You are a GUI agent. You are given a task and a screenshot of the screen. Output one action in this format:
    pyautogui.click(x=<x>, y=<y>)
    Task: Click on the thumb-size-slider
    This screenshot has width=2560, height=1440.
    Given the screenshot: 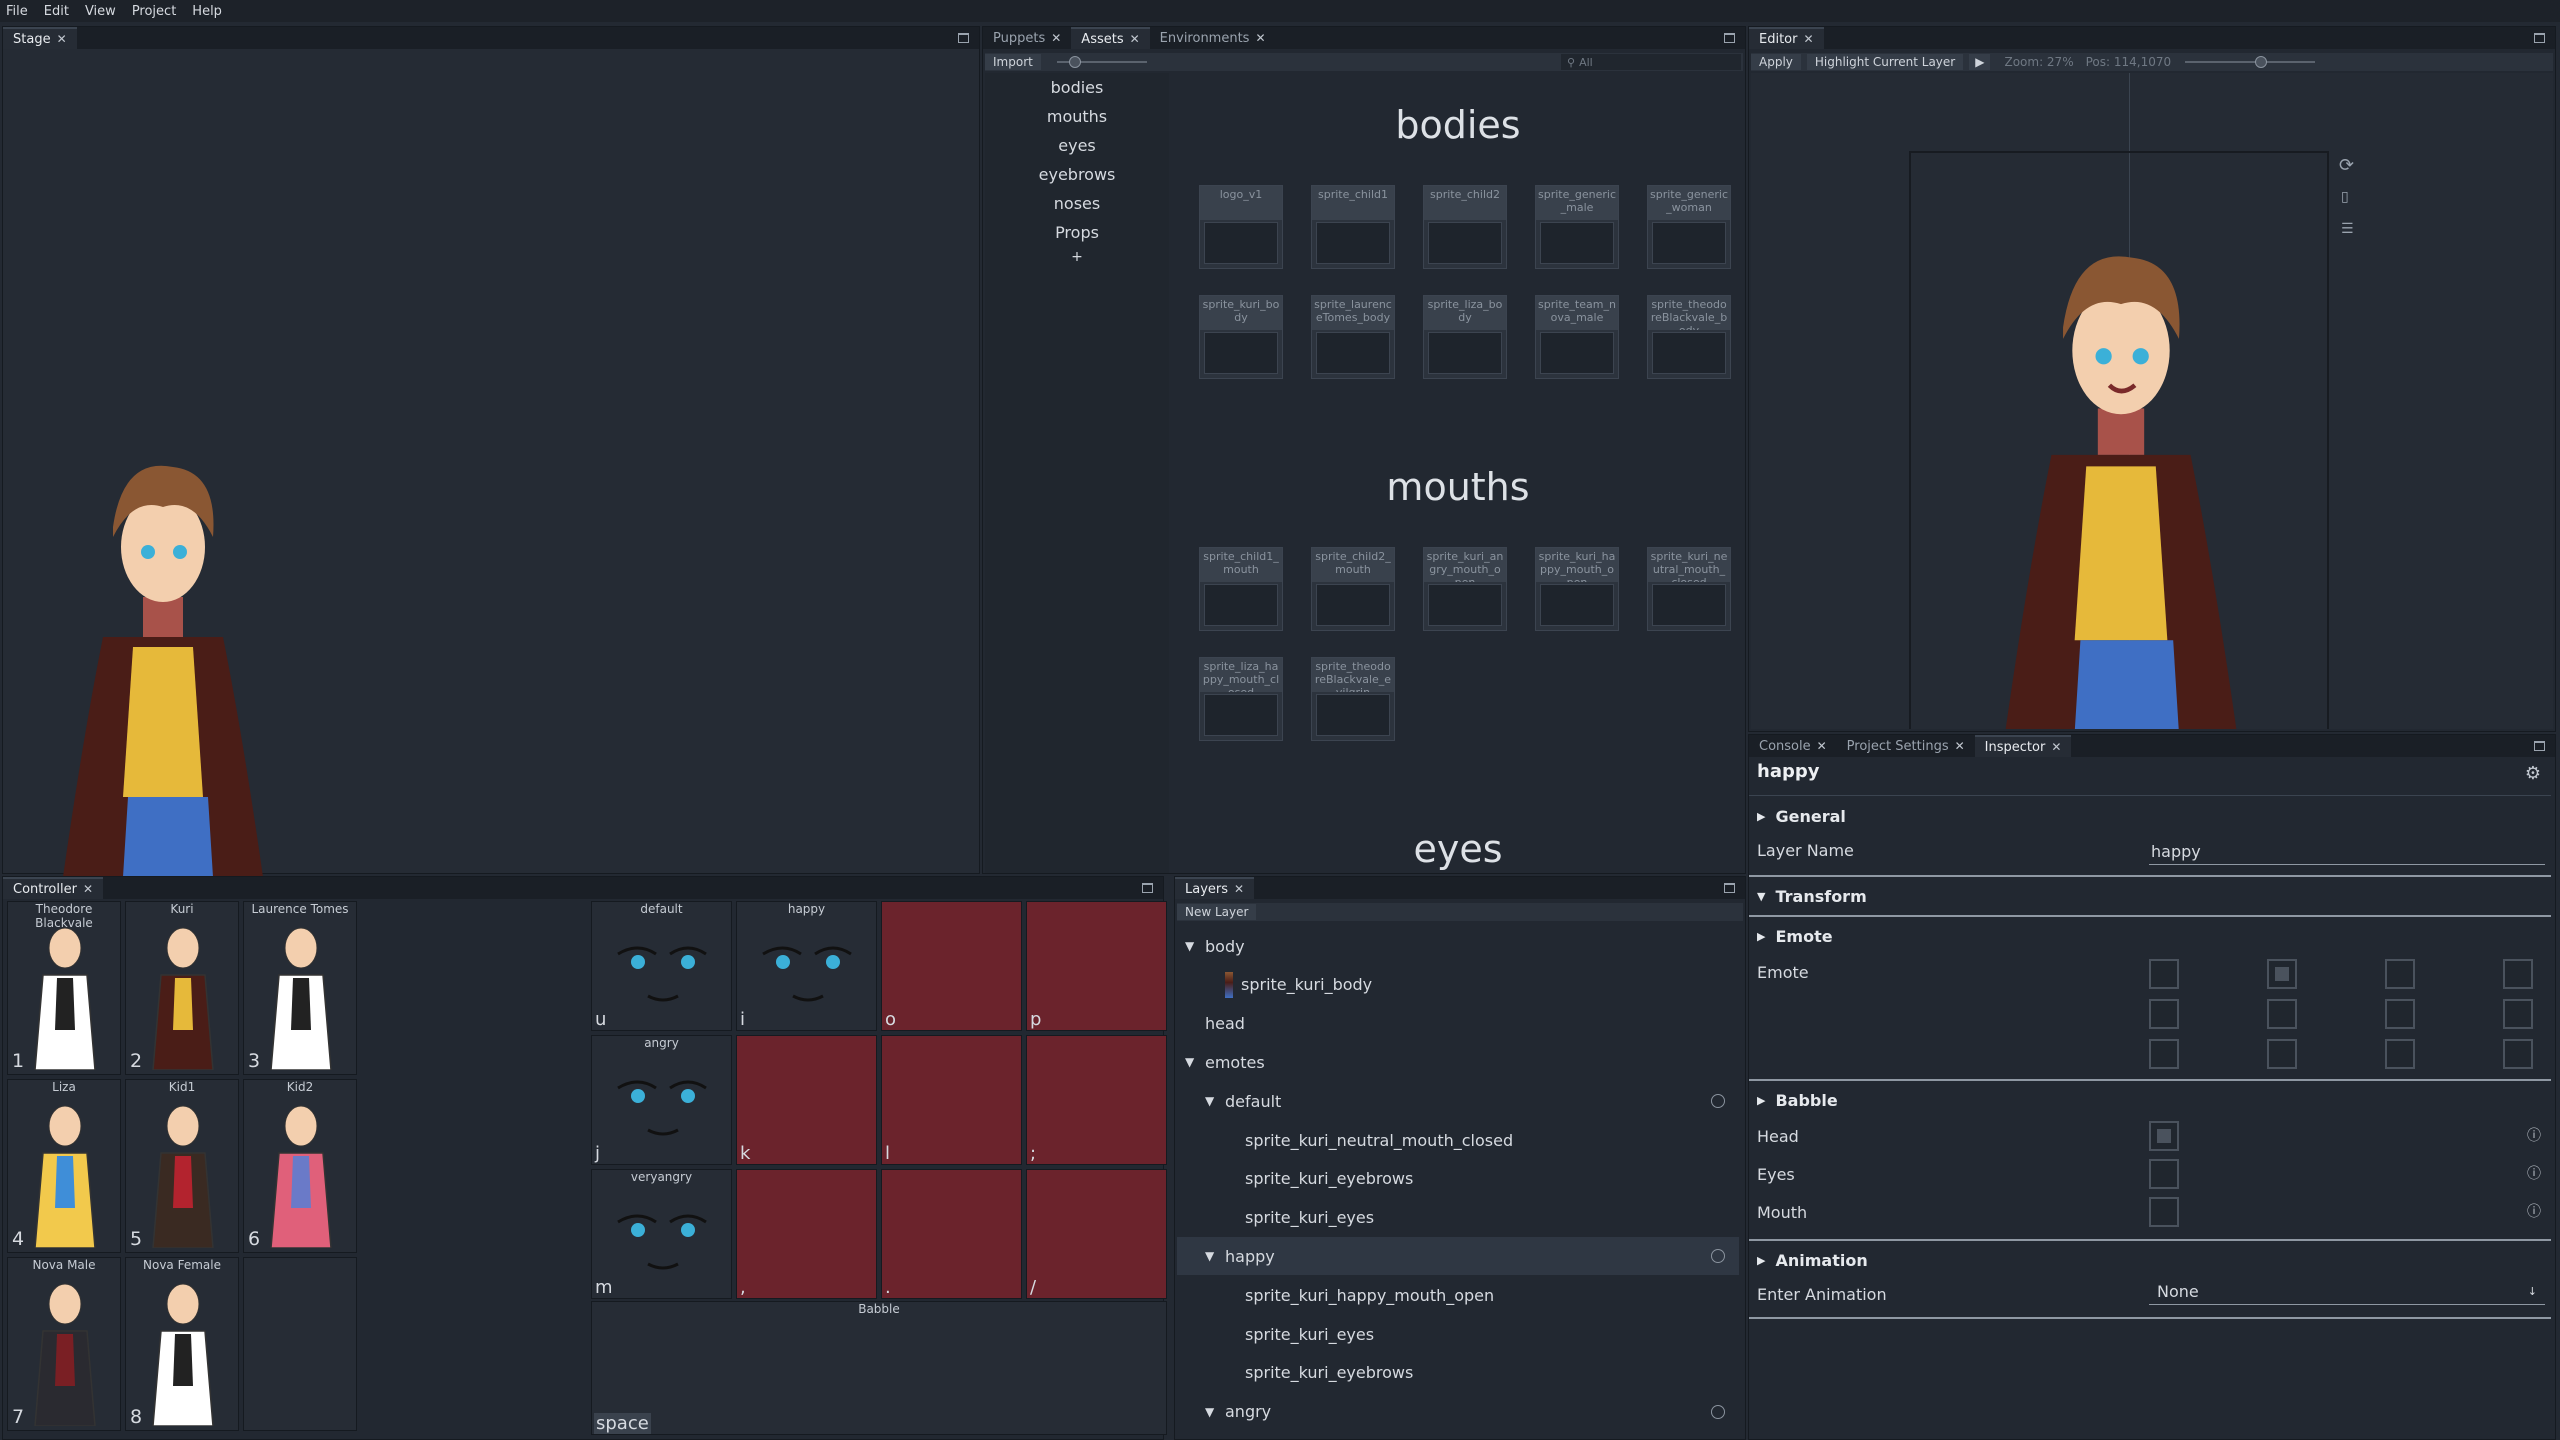 What is the action you would take?
    pyautogui.click(x=1101, y=62)
    